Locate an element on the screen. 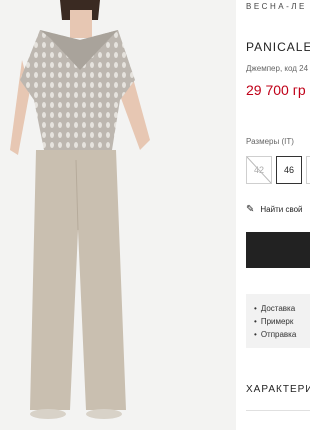 Image resolution: width=320 pixels, height=430 pixels. add-to-cart-button is located at coordinates (278, 250).